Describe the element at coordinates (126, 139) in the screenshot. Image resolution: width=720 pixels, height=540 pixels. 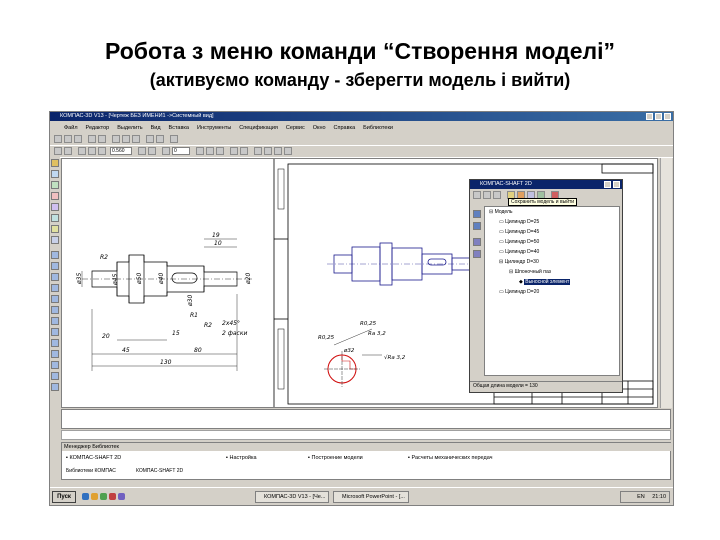
I see `copy-icon` at that location.